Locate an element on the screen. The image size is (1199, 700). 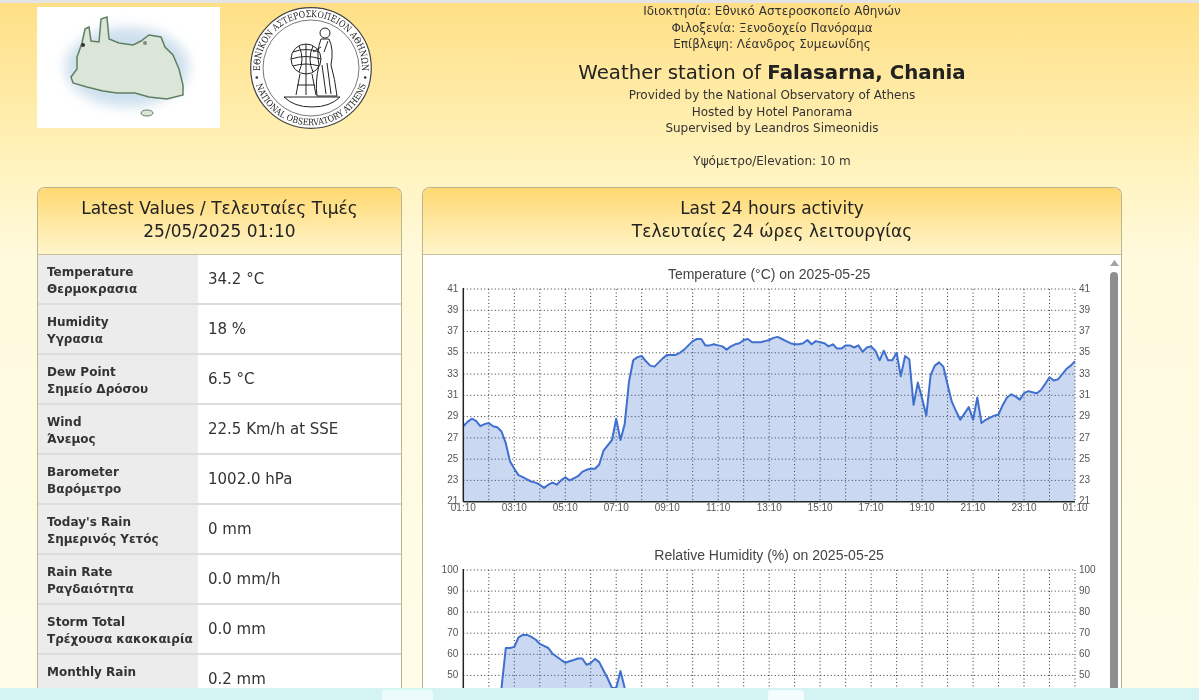
elevation-text: Υψόμετρο/Elevation: 10 m is located at coordinates (772, 161).